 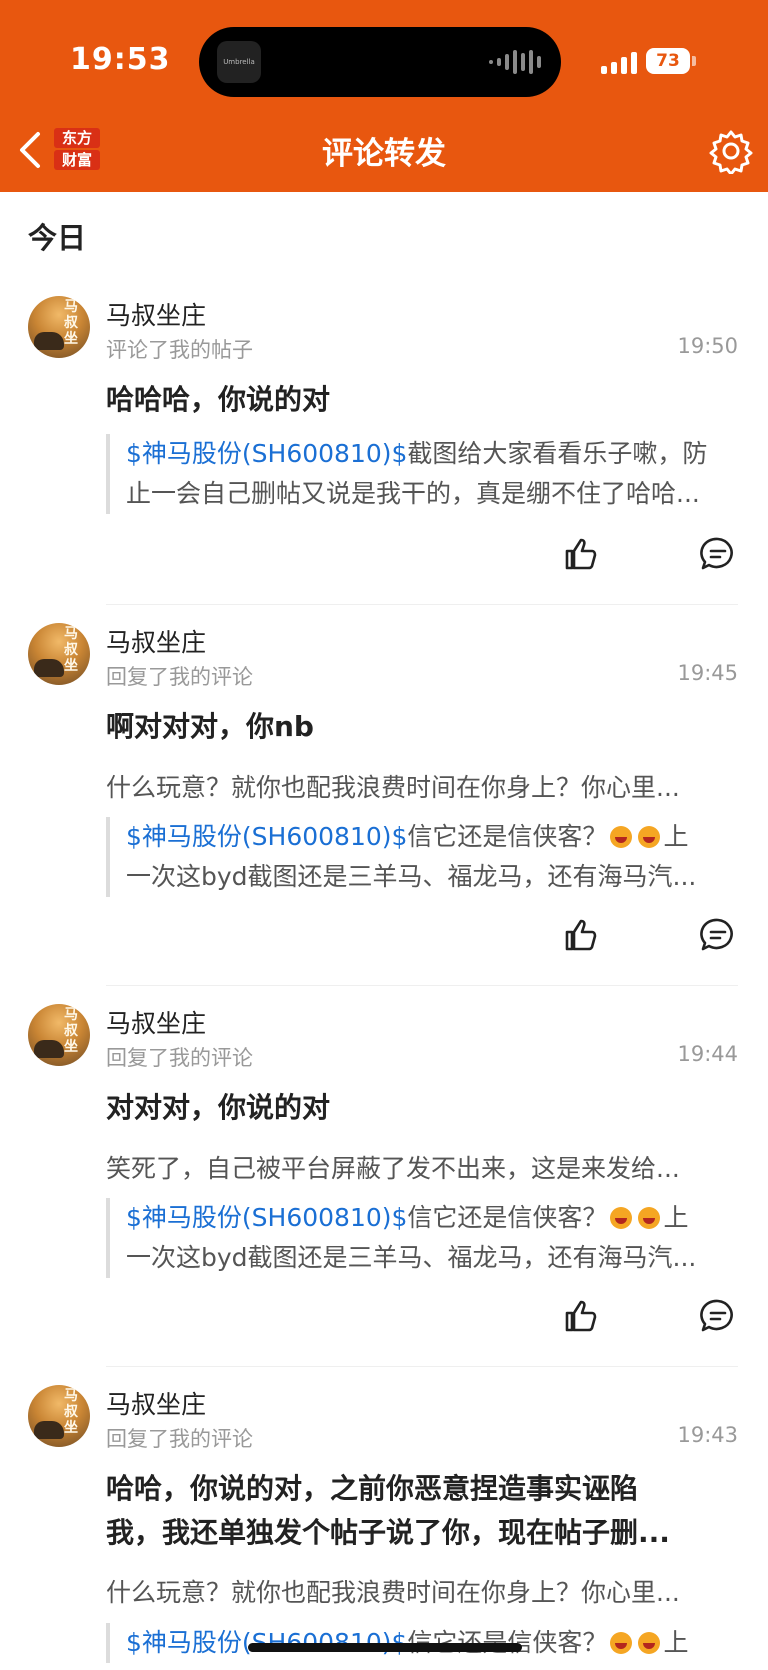 What do you see at coordinates (557, 453) in the screenshot?
I see `quote-text: 截图给大家看看乐子嗽，防` at bounding box center [557, 453].